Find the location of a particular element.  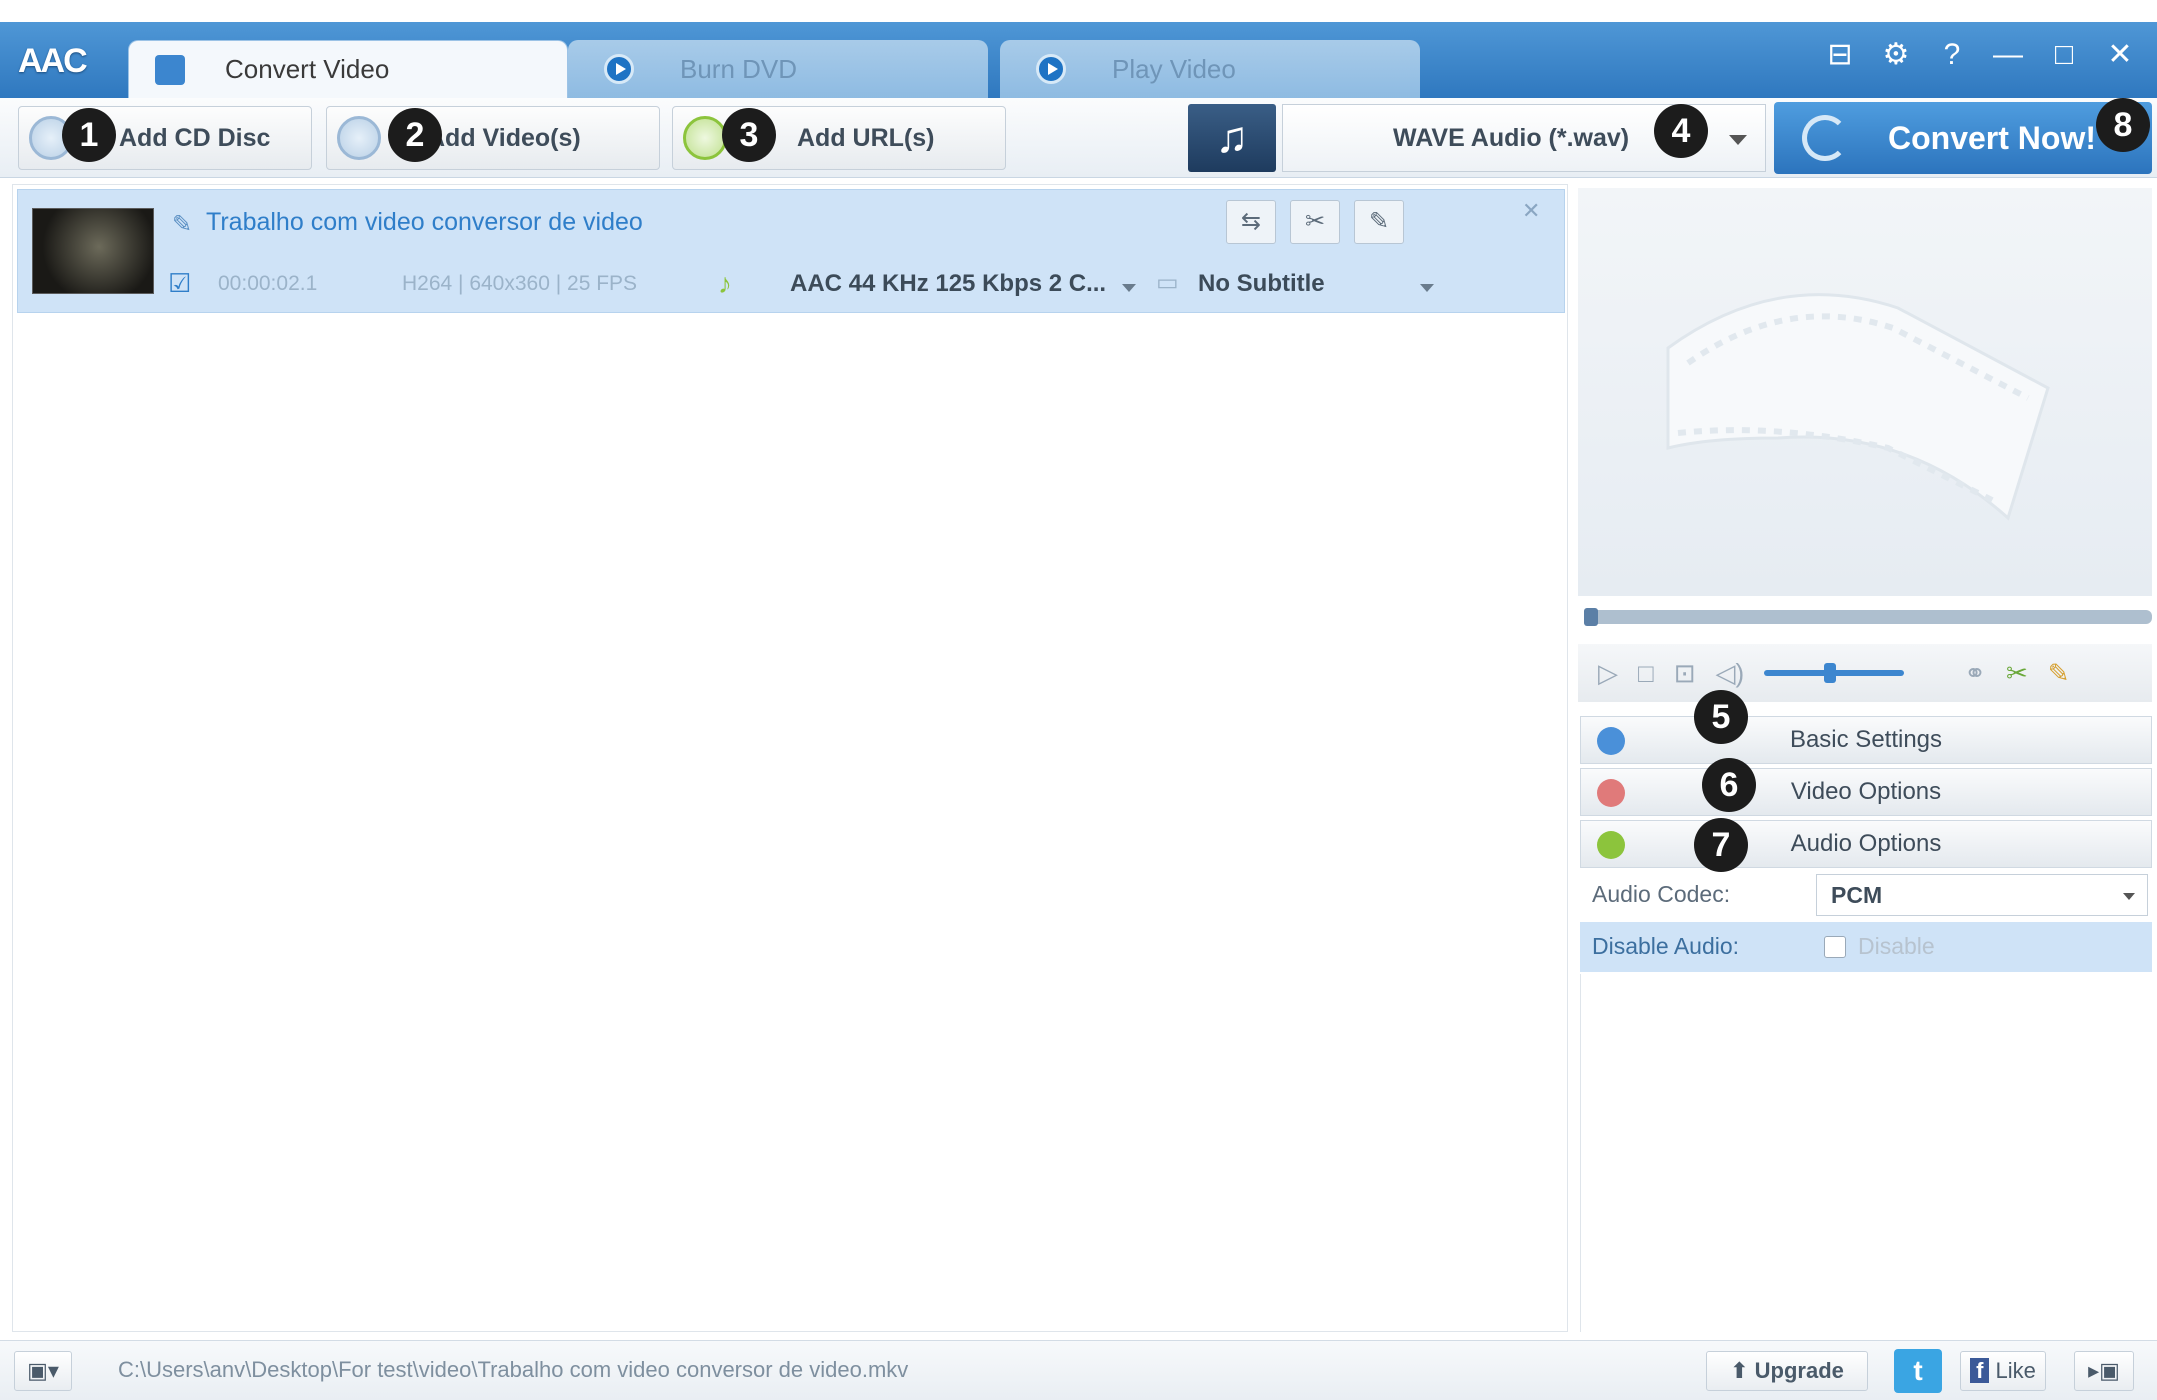

minimize-icon: — is located at coordinates (2008, 55).